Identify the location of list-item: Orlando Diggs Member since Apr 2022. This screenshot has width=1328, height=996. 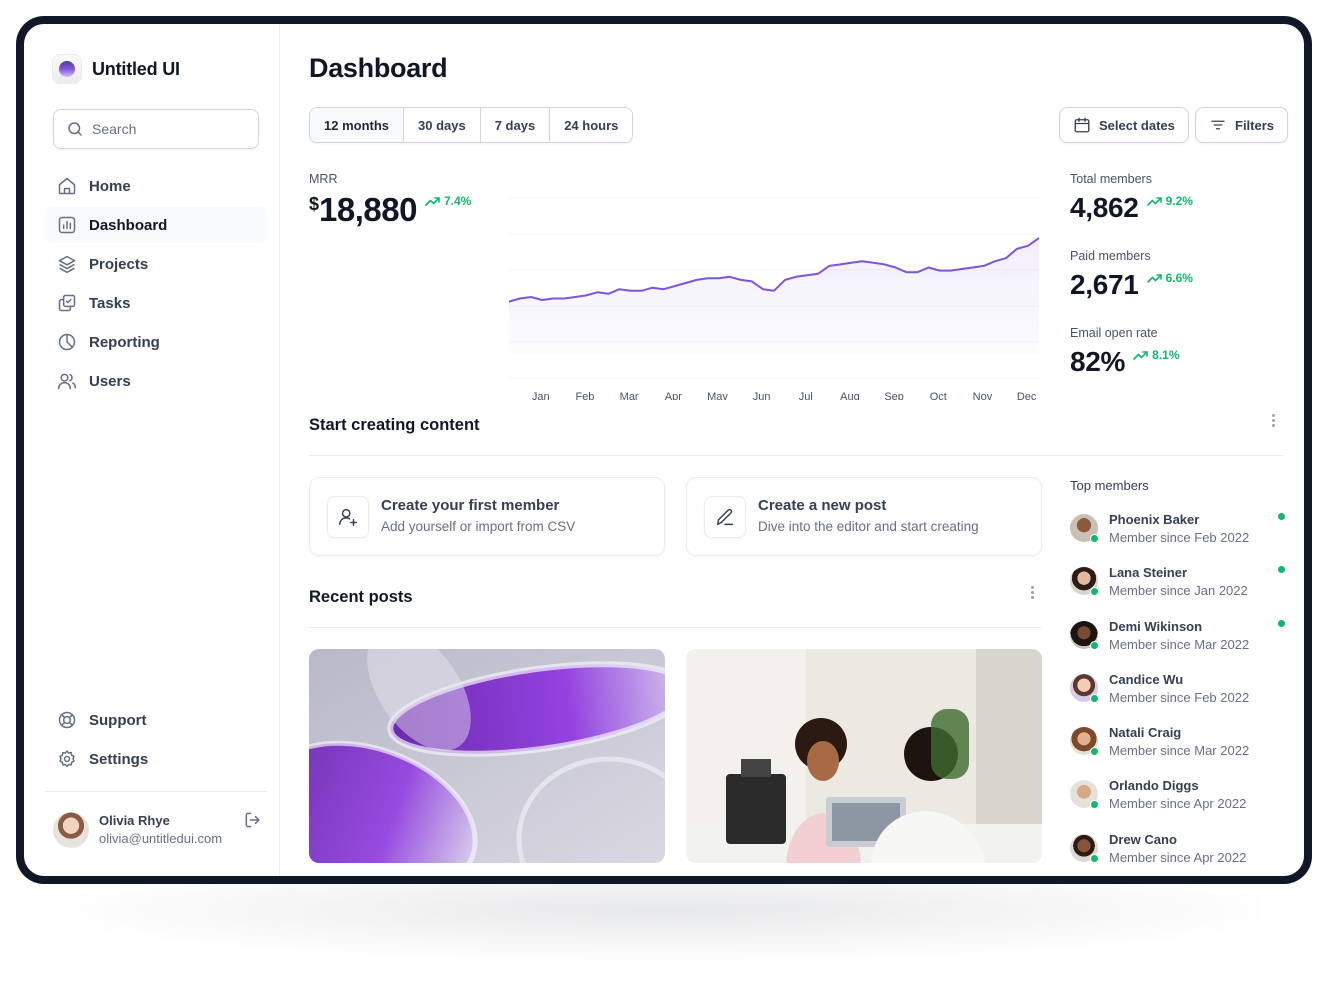
(1177, 803).